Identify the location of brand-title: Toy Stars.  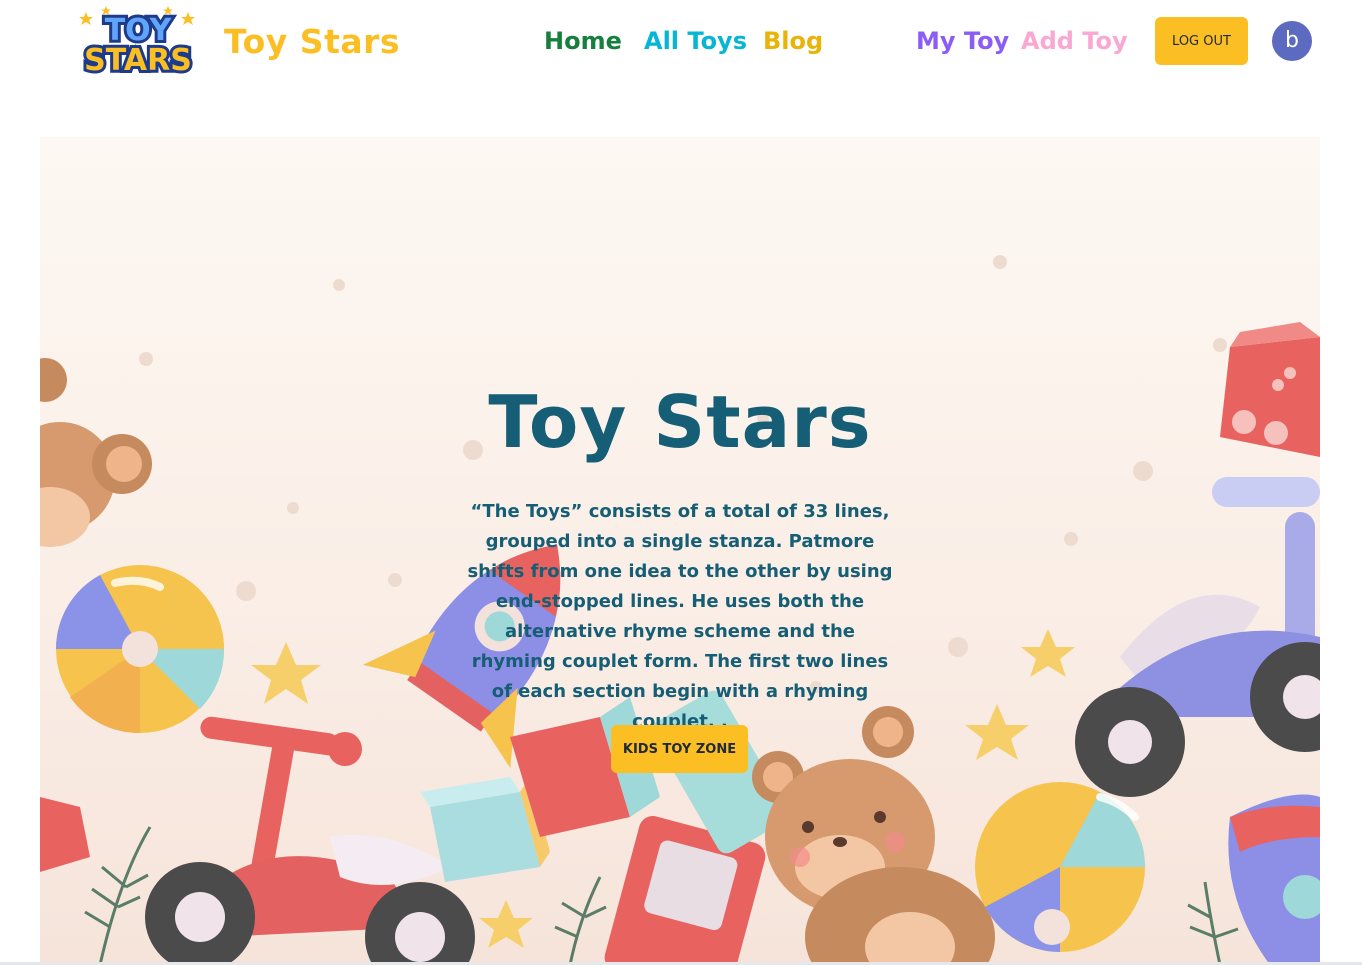
(312, 41).